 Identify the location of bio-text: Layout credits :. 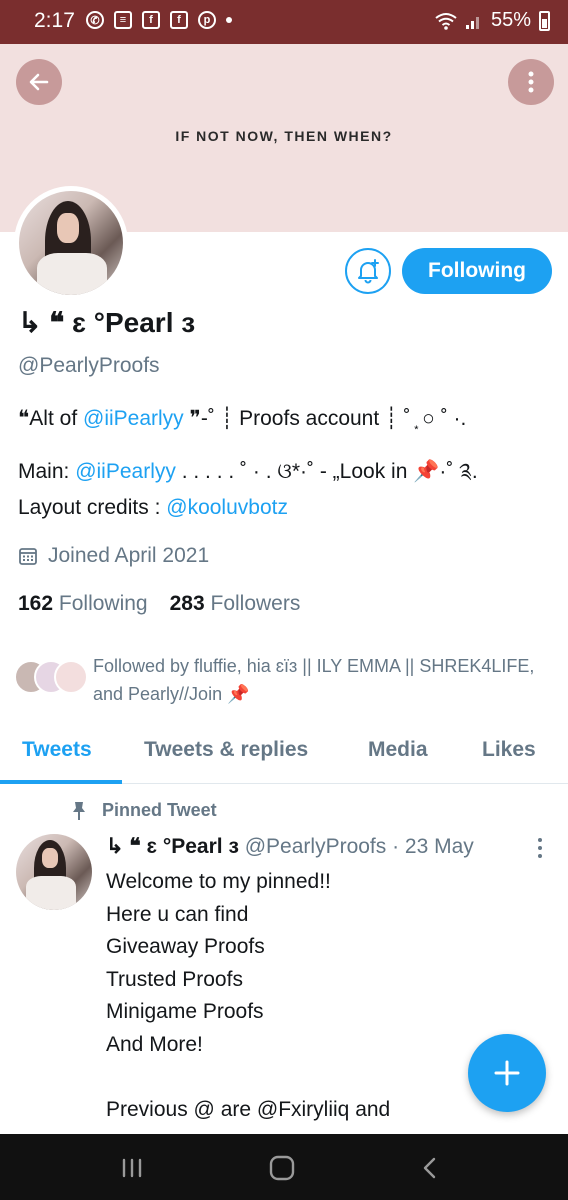
(92, 507).